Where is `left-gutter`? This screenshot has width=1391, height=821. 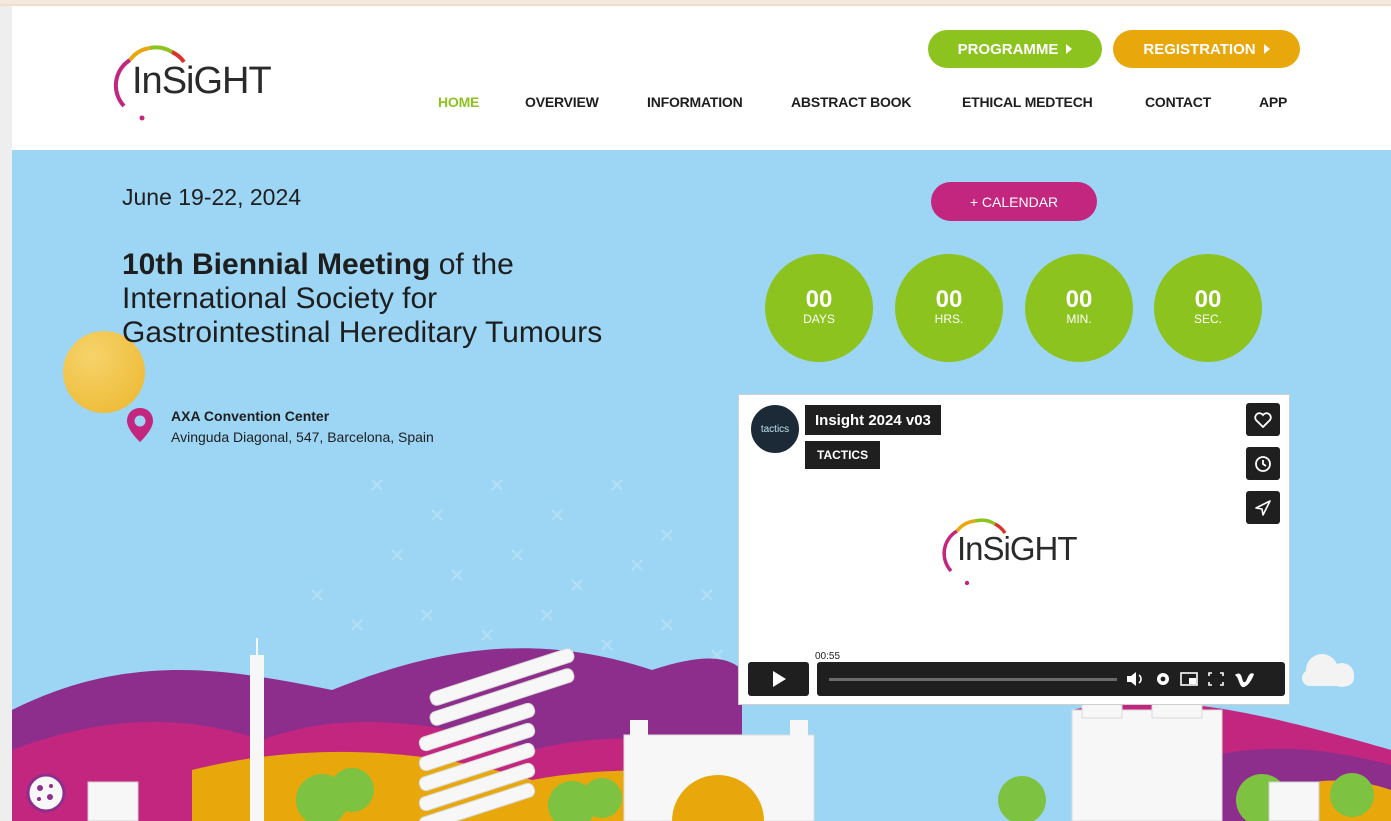 left-gutter is located at coordinates (6, 413).